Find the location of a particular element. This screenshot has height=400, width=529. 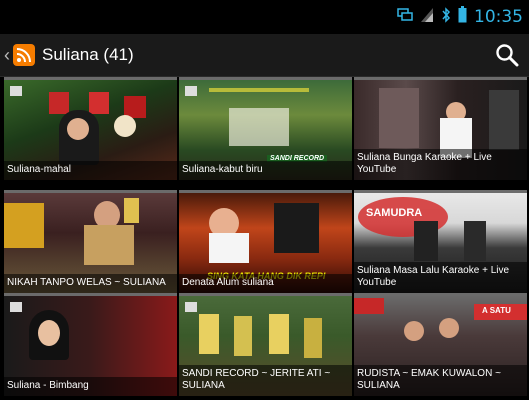

signal-icon is located at coordinates (427, 17).